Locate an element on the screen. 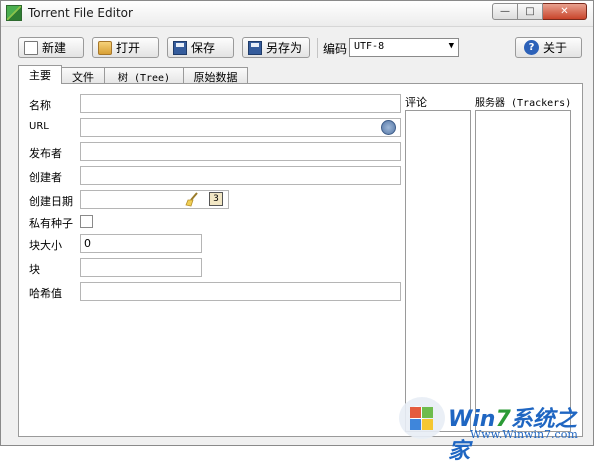 This screenshot has height=465, width=594. new-button: 新建 is located at coordinates (51, 47).